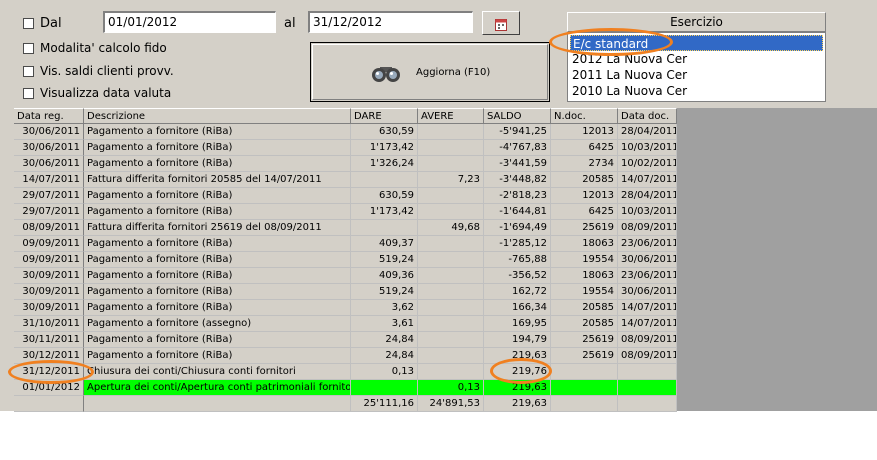 The height and width of the screenshot is (460, 877). What do you see at coordinates (189, 22) in the screenshot?
I see `date-from-input: 01/01/2012` at bounding box center [189, 22].